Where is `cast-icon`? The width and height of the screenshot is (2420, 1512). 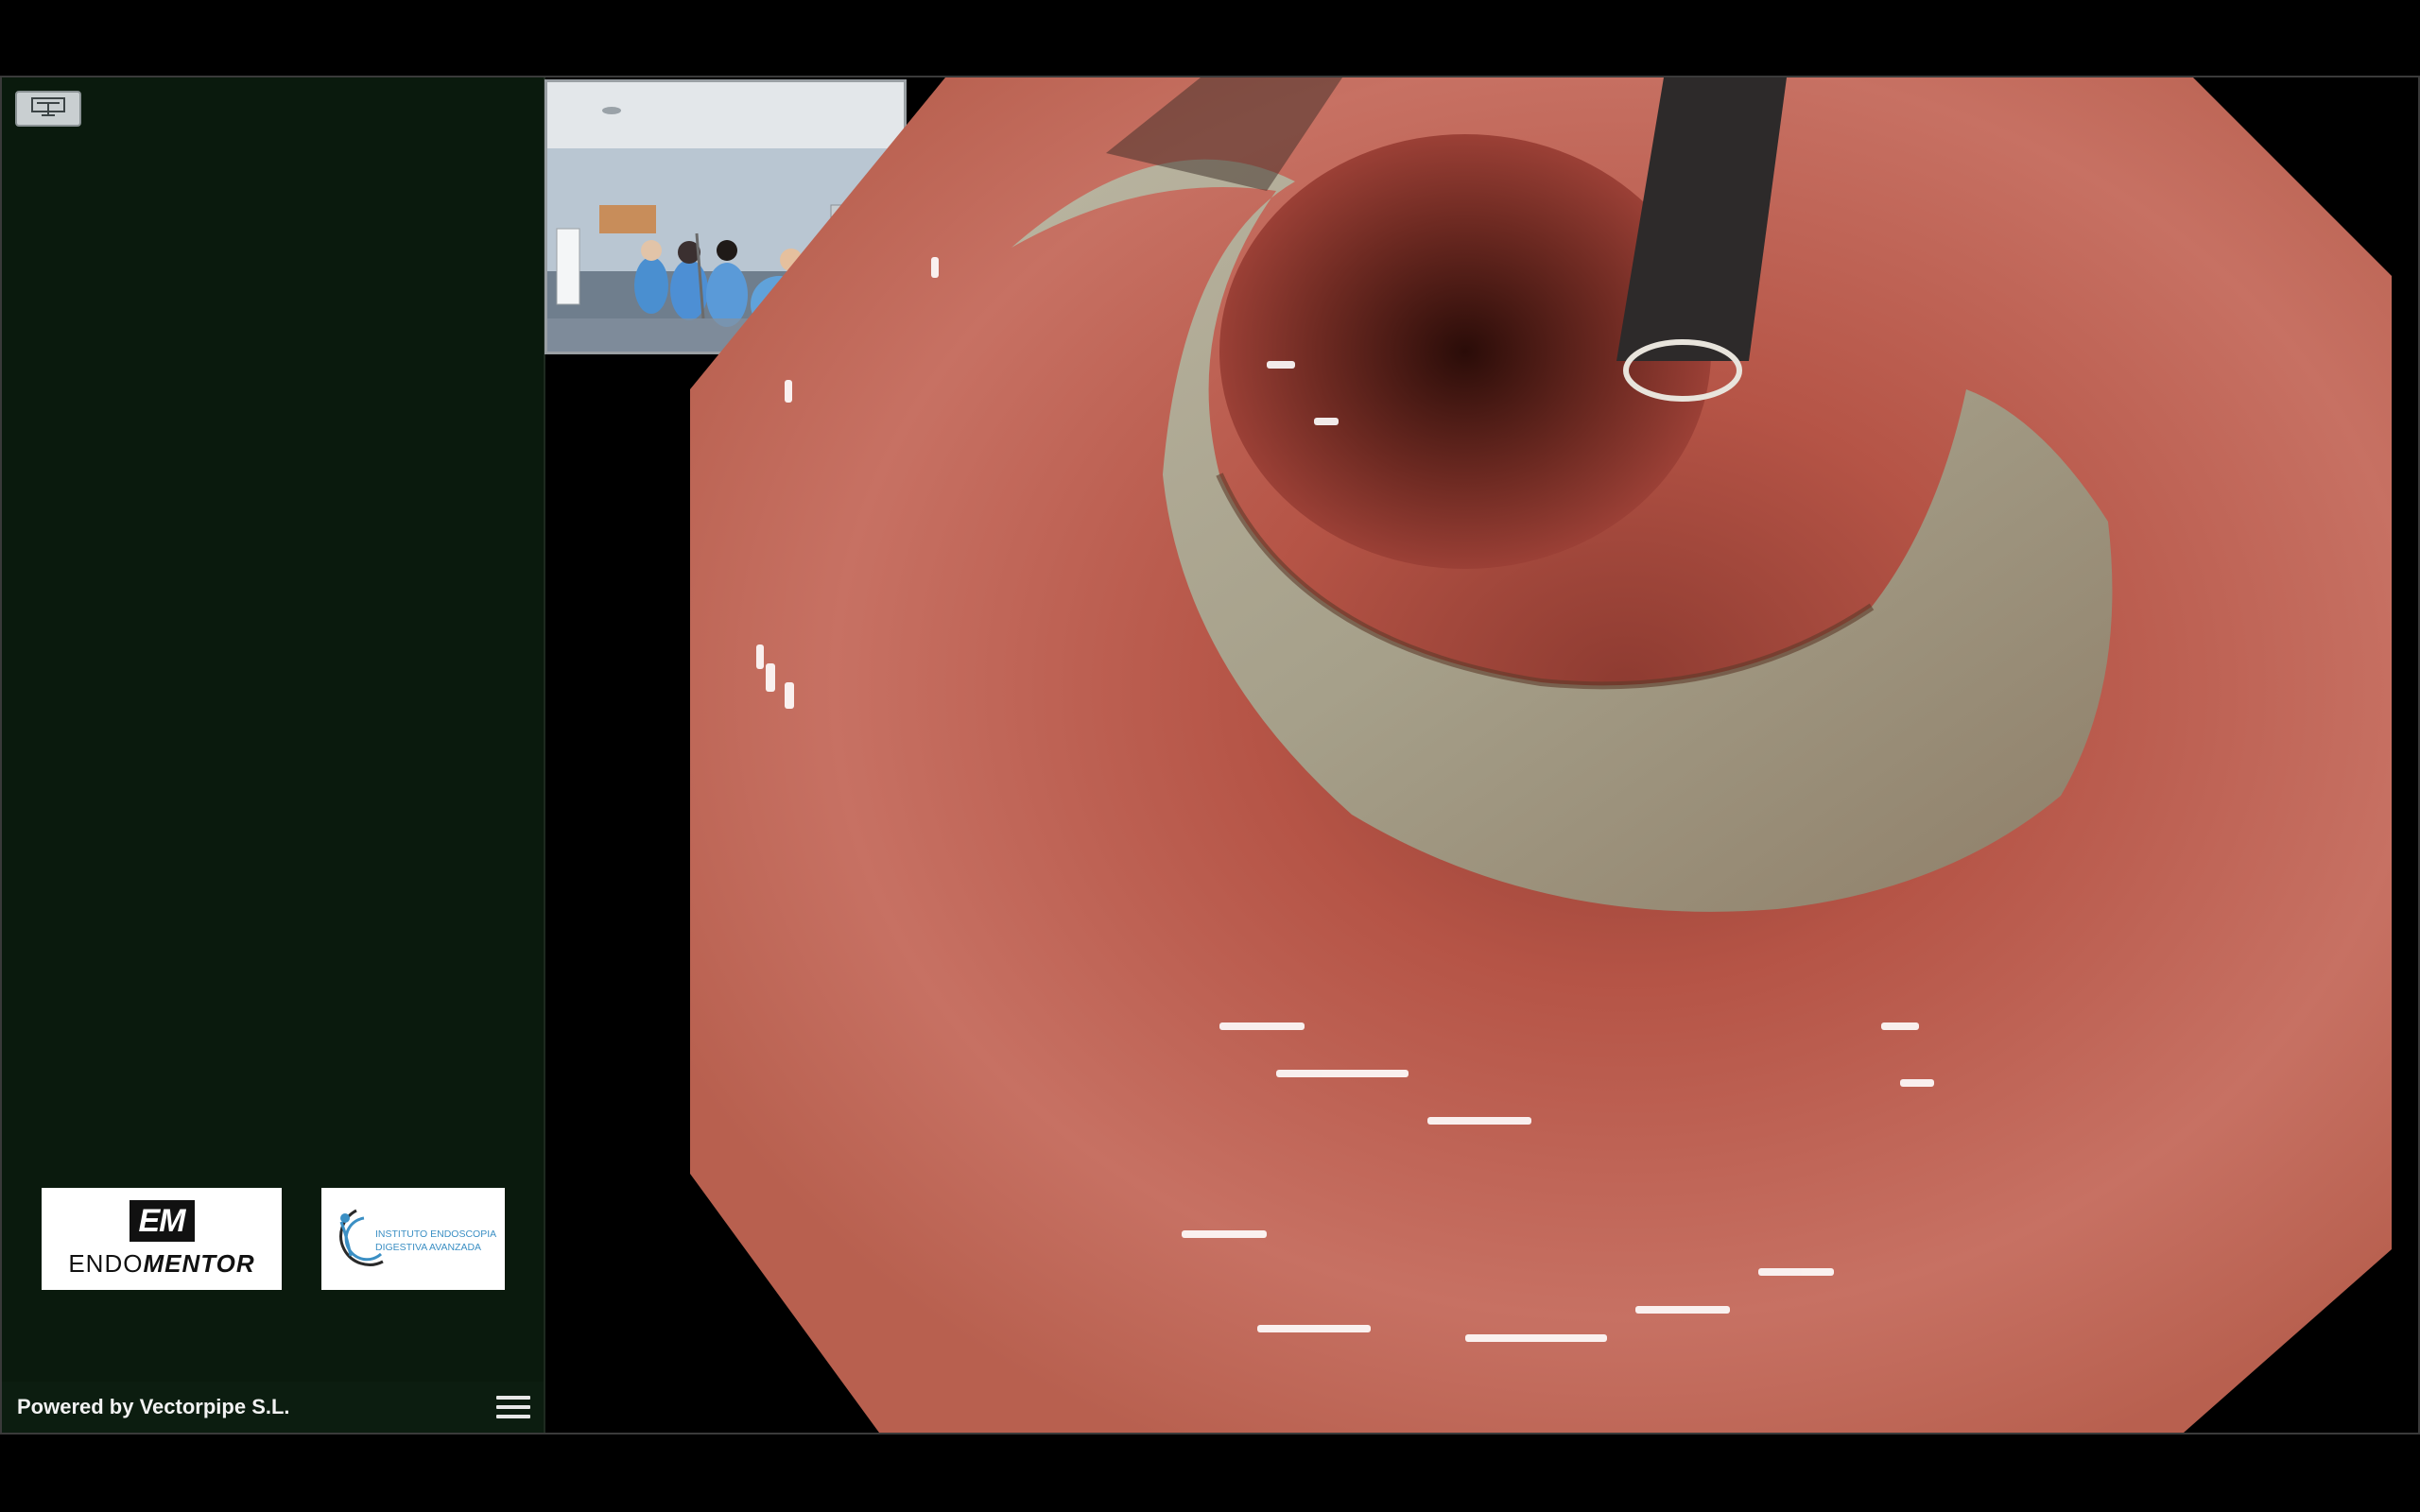 cast-icon is located at coordinates (48, 109).